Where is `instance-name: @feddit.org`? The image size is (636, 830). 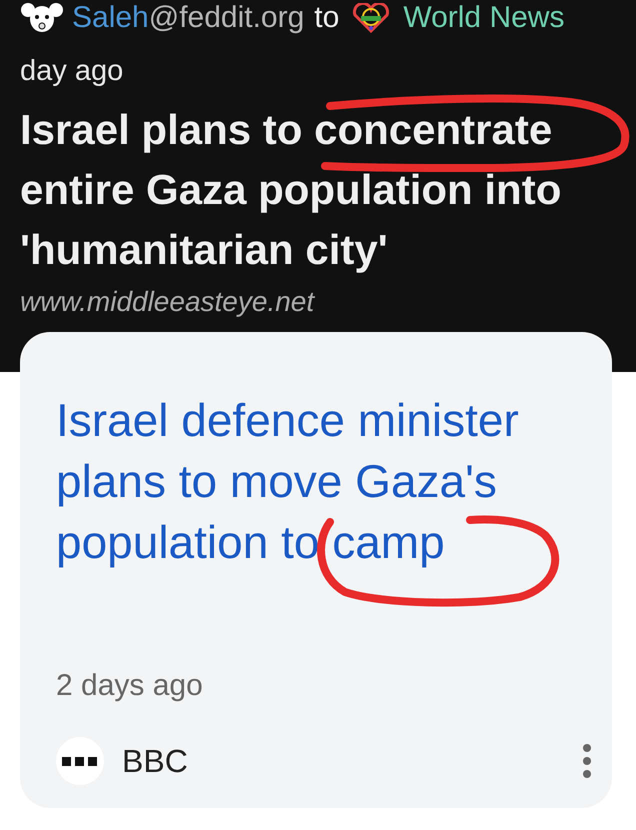
instance-name: @feddit.org is located at coordinates (226, 18).